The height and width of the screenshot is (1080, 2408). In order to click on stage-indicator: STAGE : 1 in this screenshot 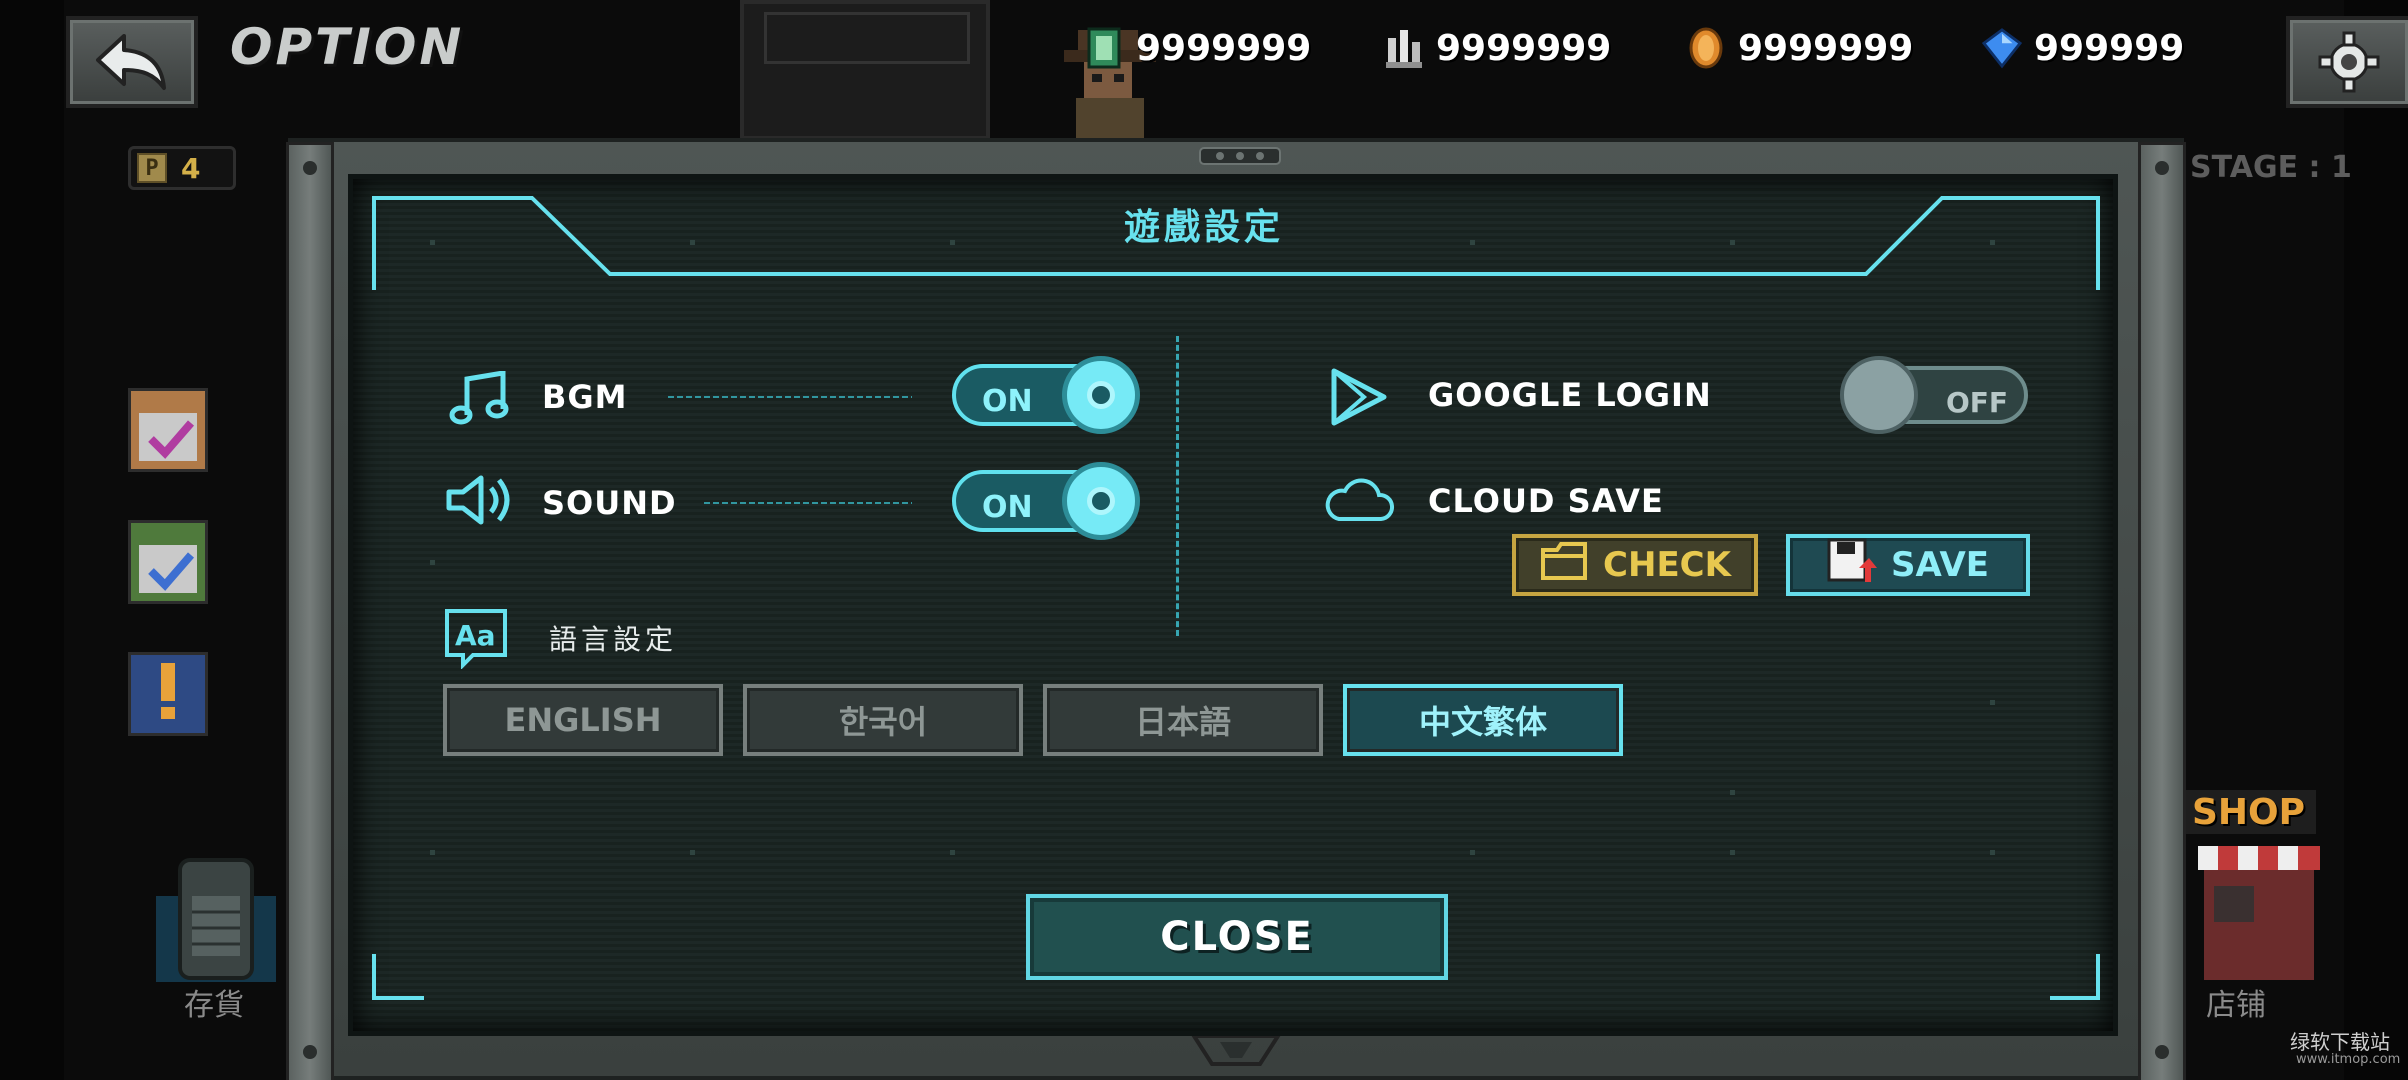, I will do `click(2271, 167)`.